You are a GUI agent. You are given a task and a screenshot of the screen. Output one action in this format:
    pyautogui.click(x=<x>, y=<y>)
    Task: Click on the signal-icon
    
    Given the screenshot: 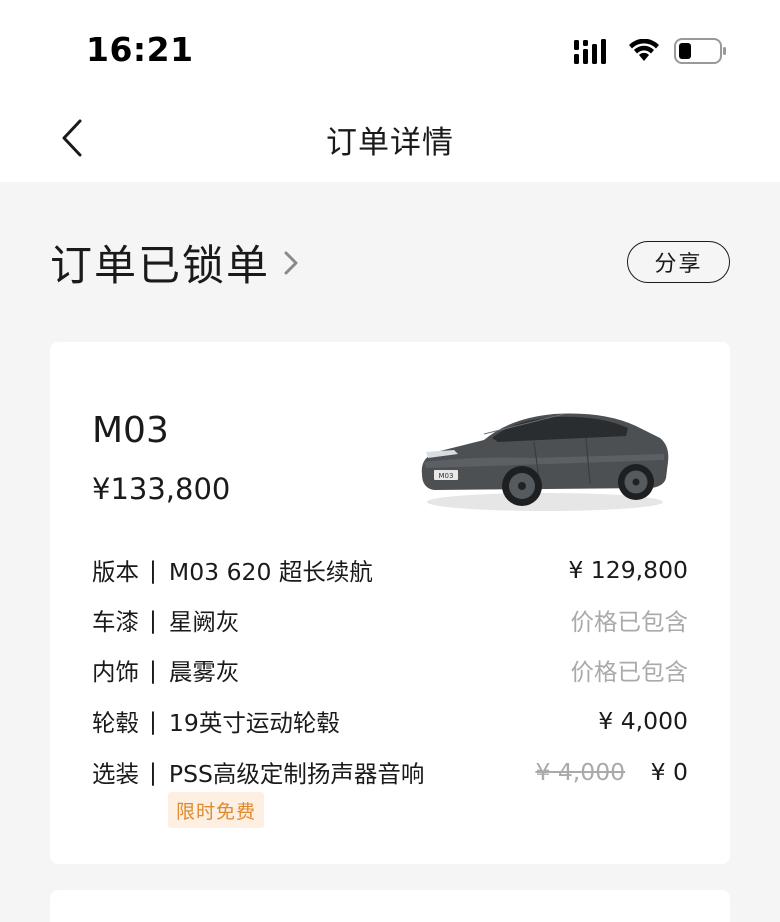 What is the action you would take?
    pyautogui.click(x=590, y=51)
    